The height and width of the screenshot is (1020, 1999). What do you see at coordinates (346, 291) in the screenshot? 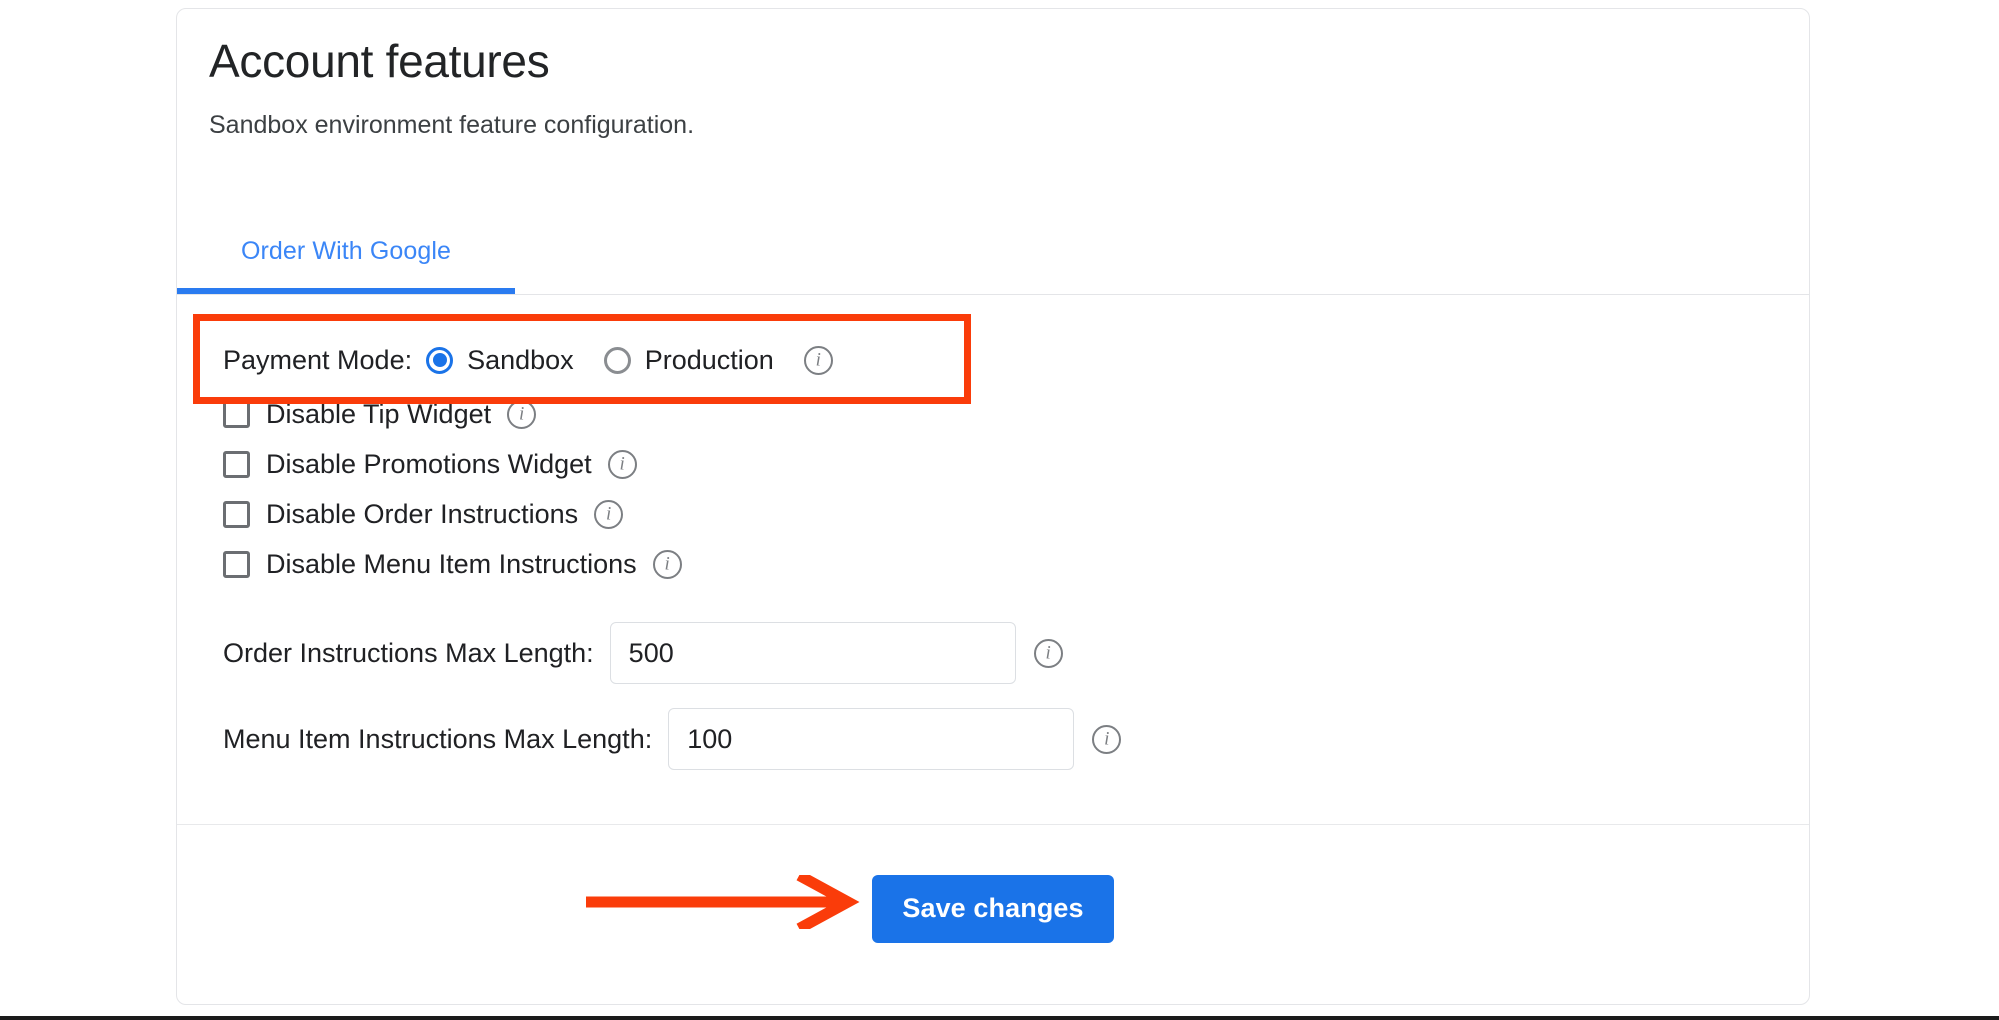
I see `tab-active-indicator` at bounding box center [346, 291].